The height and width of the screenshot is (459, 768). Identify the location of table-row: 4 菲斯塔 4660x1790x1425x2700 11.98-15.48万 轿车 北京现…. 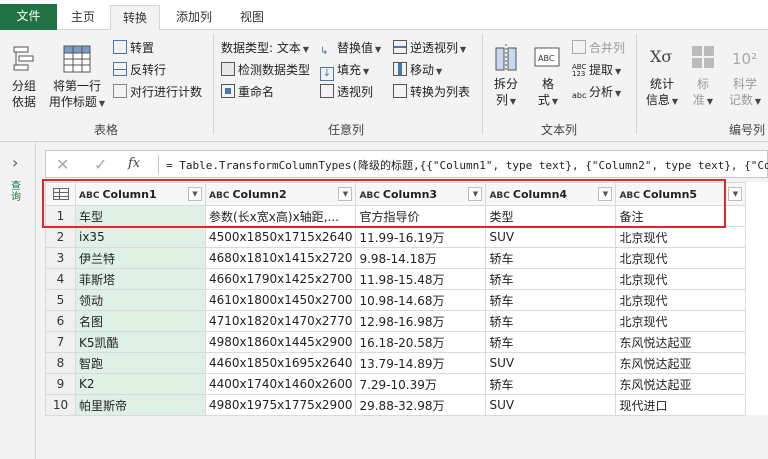
(396, 279).